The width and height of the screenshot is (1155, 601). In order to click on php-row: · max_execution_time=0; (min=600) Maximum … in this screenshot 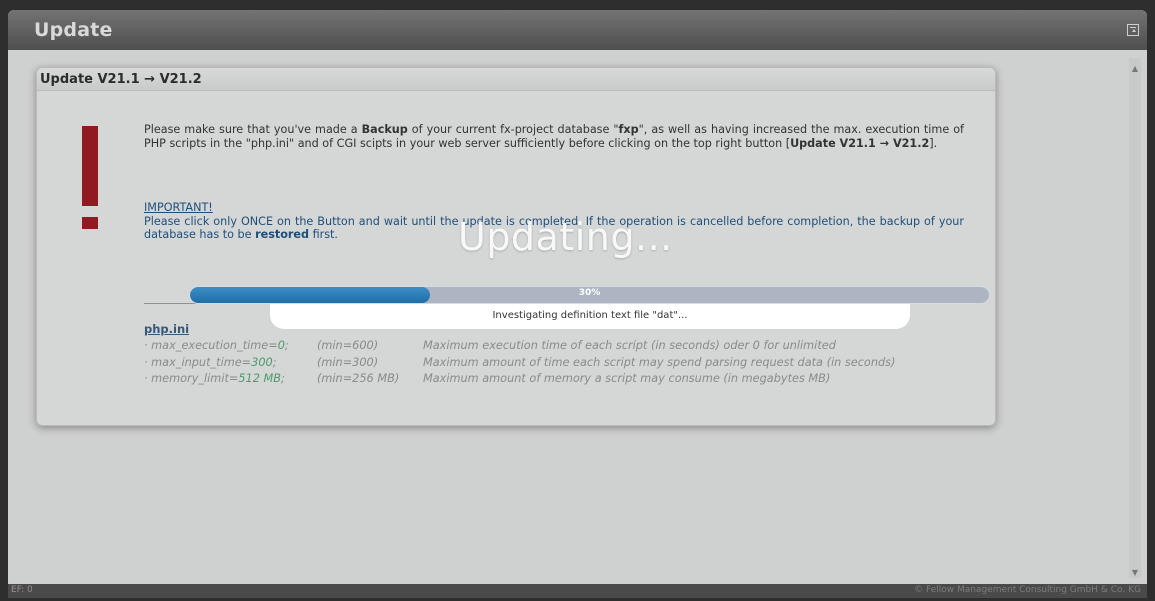, I will do `click(519, 346)`.